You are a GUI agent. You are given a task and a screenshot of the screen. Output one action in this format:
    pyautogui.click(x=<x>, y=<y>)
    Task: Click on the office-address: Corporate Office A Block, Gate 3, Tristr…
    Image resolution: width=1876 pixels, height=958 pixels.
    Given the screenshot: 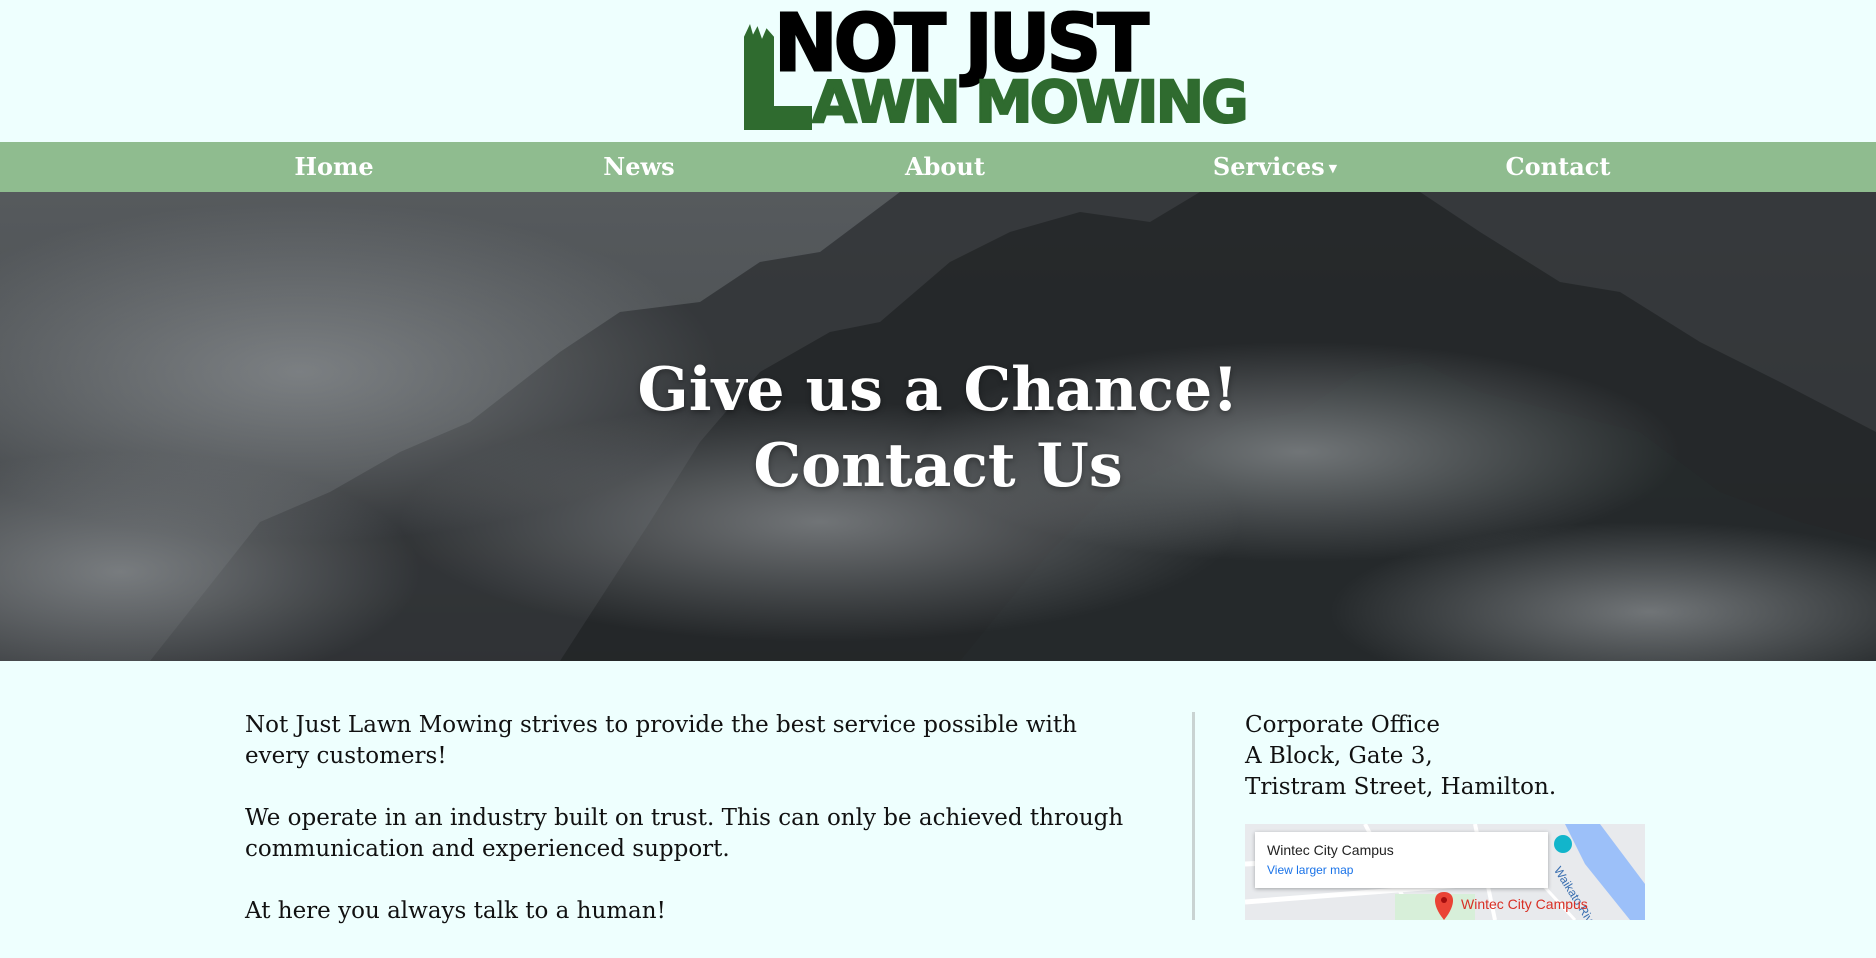 What is the action you would take?
    pyautogui.click(x=1455, y=756)
    